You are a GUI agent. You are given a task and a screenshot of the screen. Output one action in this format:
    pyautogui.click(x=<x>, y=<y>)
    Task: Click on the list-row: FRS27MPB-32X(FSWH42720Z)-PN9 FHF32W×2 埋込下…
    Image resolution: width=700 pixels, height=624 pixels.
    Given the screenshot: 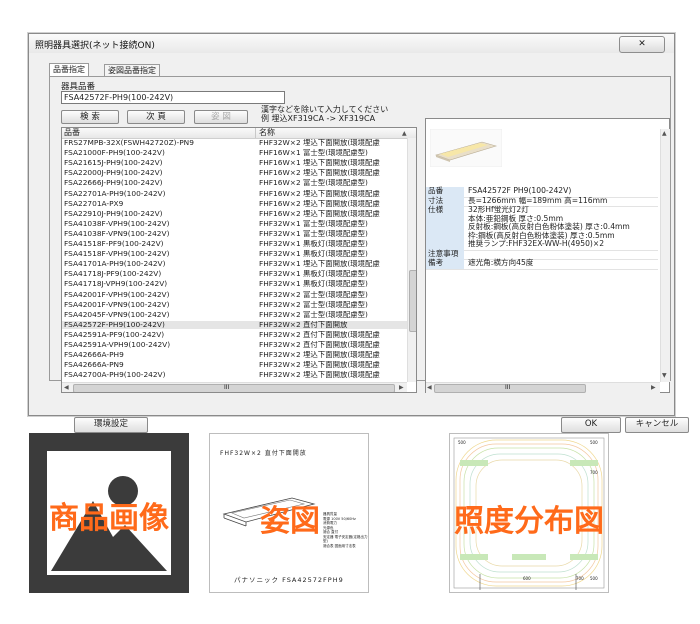 What is the action you would take?
    pyautogui.click(x=234, y=143)
    